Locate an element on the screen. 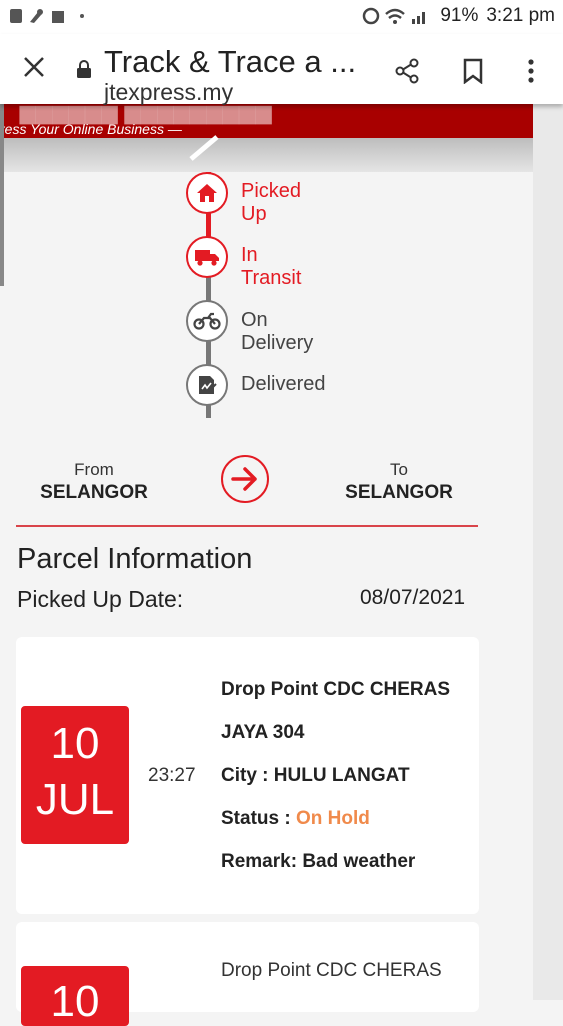 The width and height of the screenshot is (563, 1026). to-value: SELANGOR is located at coordinates (399, 492).